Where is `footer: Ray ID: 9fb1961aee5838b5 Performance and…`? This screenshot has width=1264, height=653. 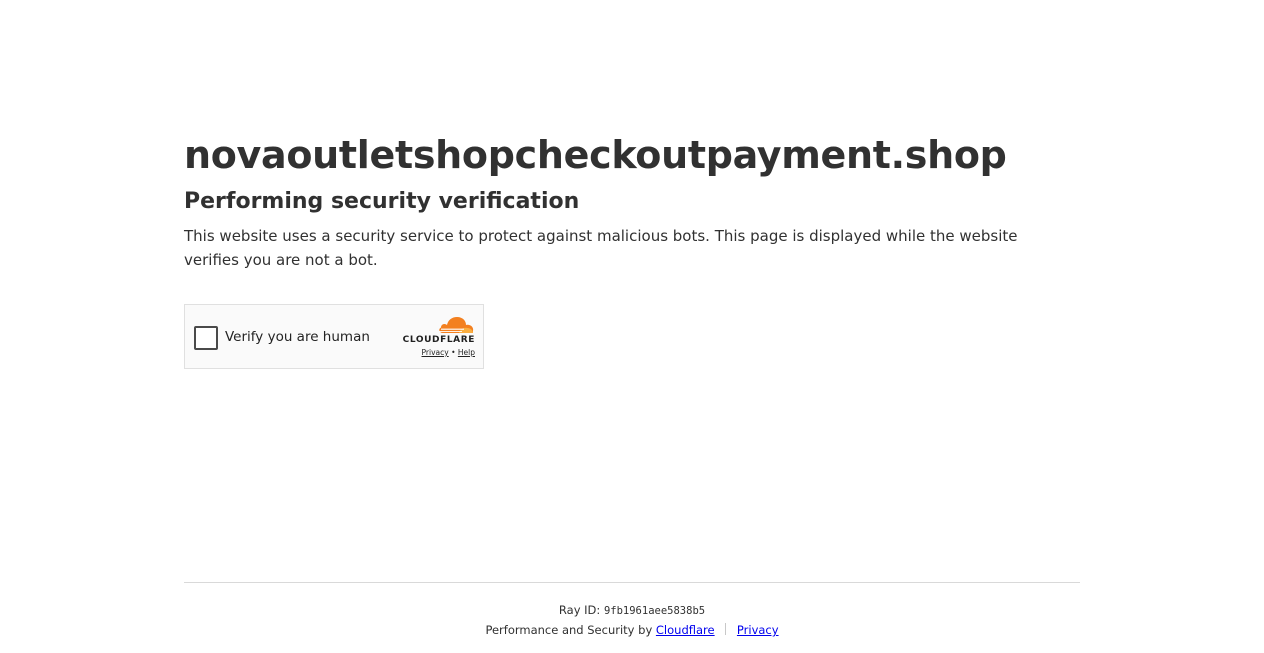 footer: Ray ID: 9fb1961aee5838b5 Performance and… is located at coordinates (632, 610).